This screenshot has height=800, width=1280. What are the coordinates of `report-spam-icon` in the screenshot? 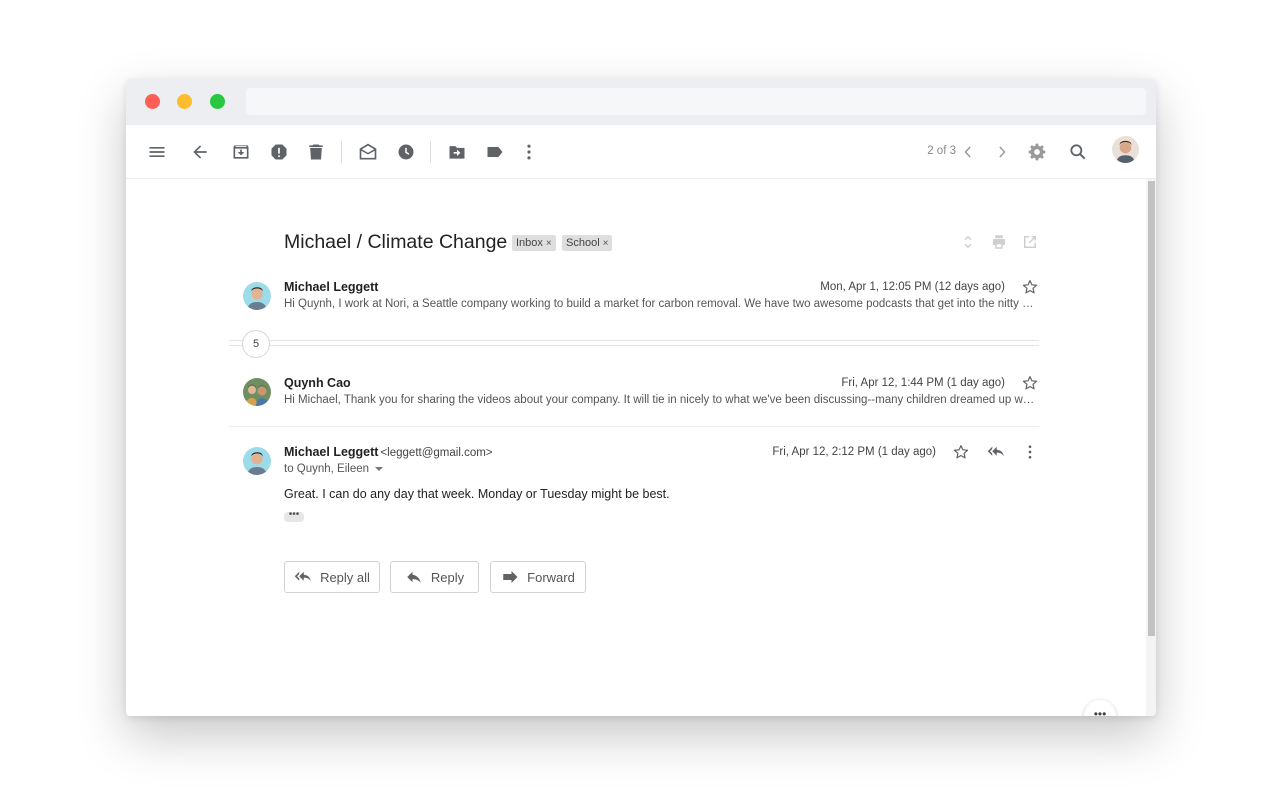 It's located at (279, 152).